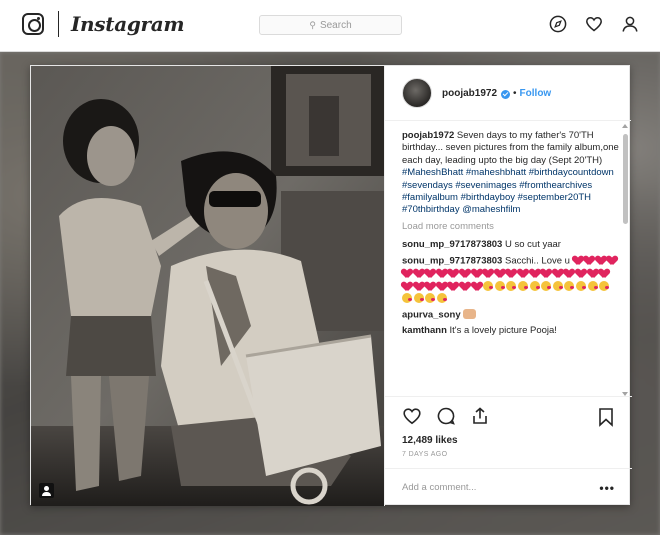 Image resolution: width=660 pixels, height=535 pixels. Describe the element at coordinates (417, 93) in the screenshot. I see `avatar` at that location.